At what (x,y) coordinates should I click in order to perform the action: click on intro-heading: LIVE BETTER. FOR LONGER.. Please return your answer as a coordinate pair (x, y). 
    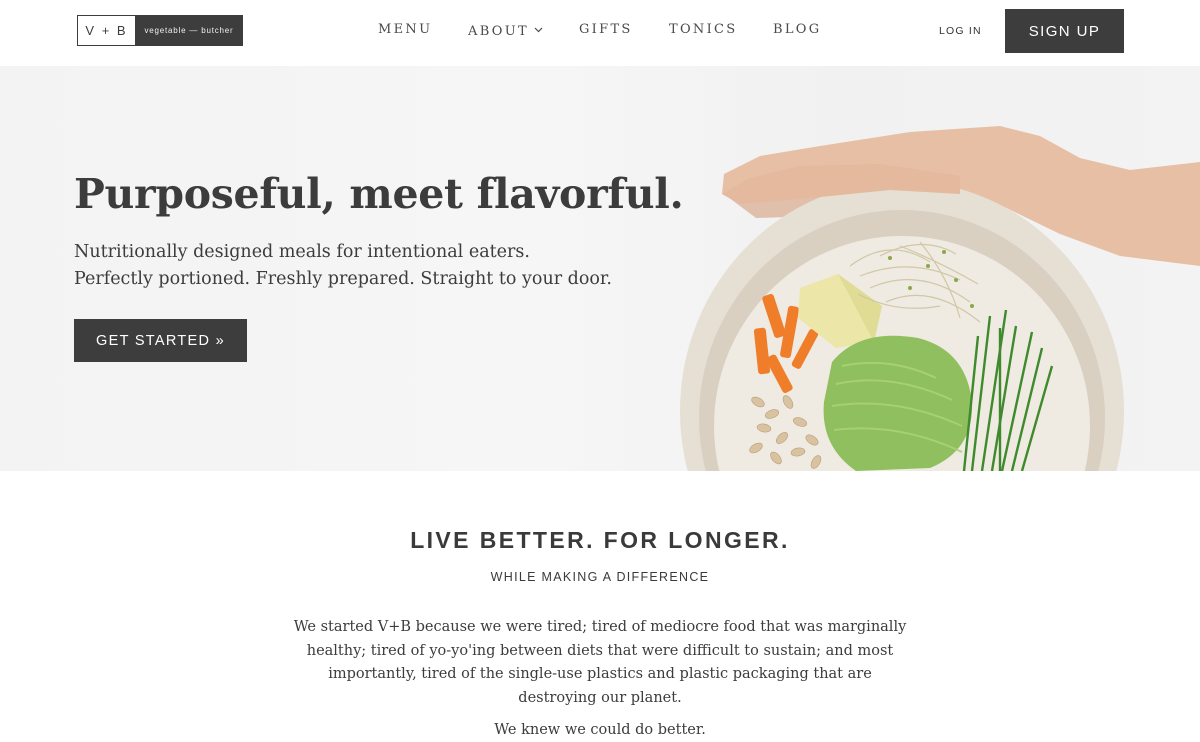
    Looking at the image, I should click on (600, 540).